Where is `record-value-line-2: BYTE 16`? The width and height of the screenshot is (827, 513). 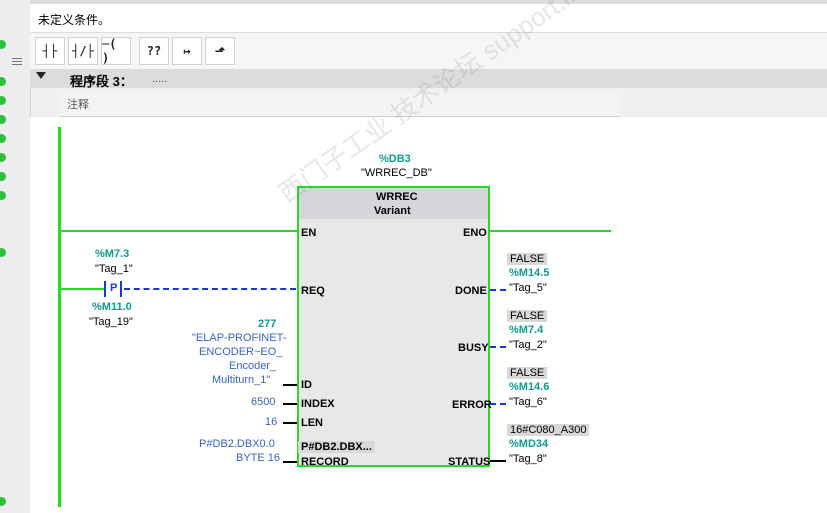
record-value-line-2: BYTE 16 is located at coordinates (258, 458).